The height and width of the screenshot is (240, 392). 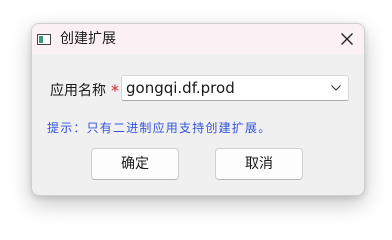 I want to click on required-mark: *, so click(x=115, y=90).